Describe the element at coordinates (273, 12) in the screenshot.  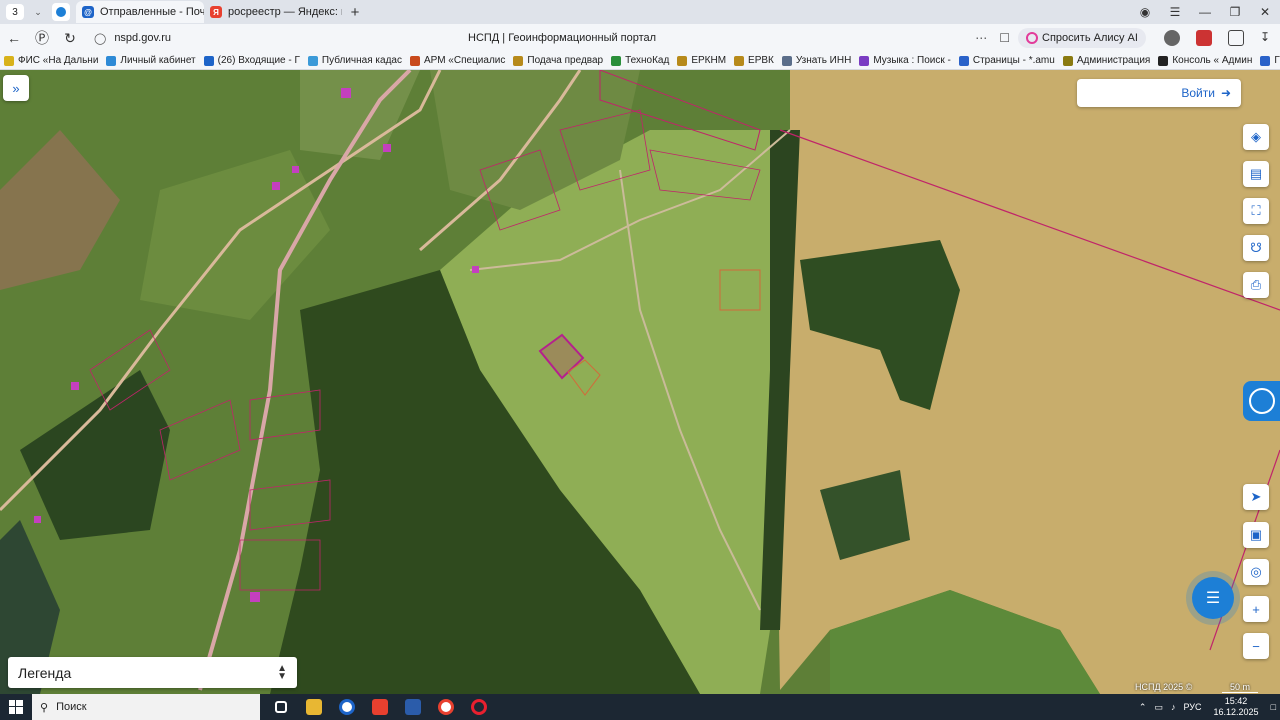
I see `tab-yandex-search: Я росреестр — Яндекс: наш` at that location.